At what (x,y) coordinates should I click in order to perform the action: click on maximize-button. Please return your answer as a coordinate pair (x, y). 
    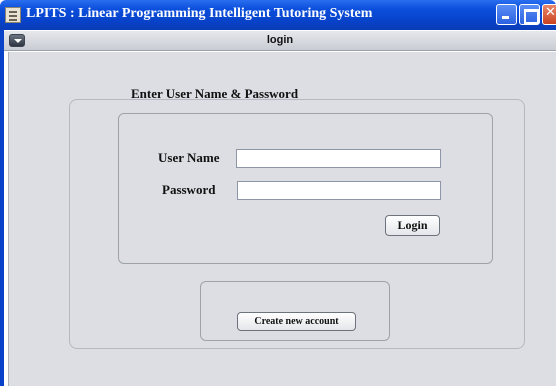
    Looking at the image, I should click on (529, 14).